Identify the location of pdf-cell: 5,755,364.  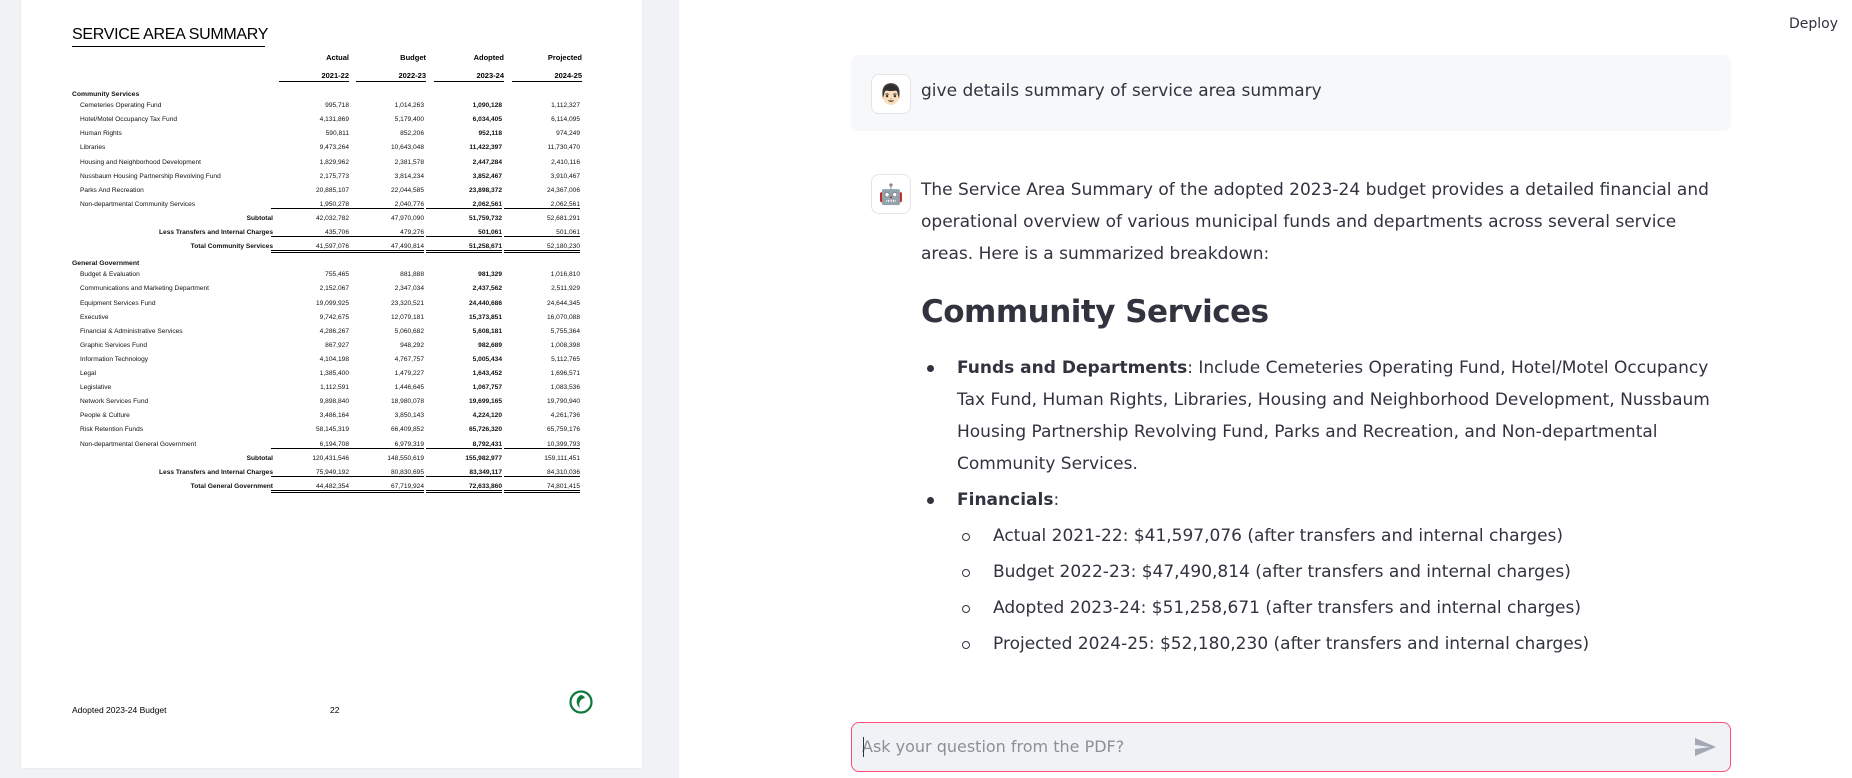
(565, 331).